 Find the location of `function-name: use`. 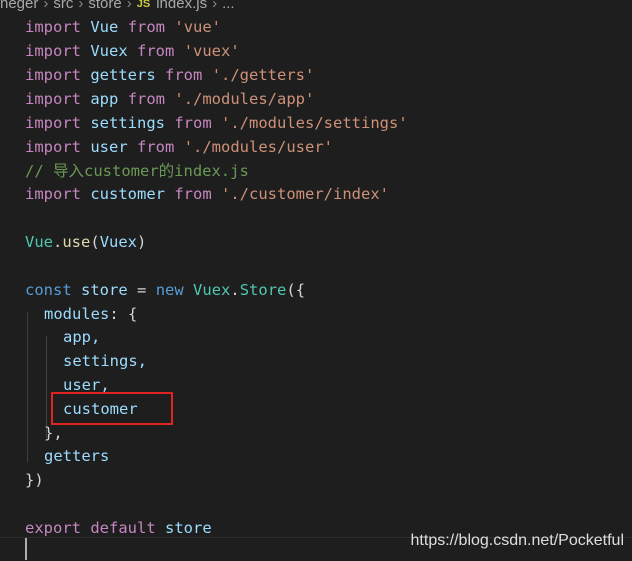

function-name: use is located at coordinates (76, 242).